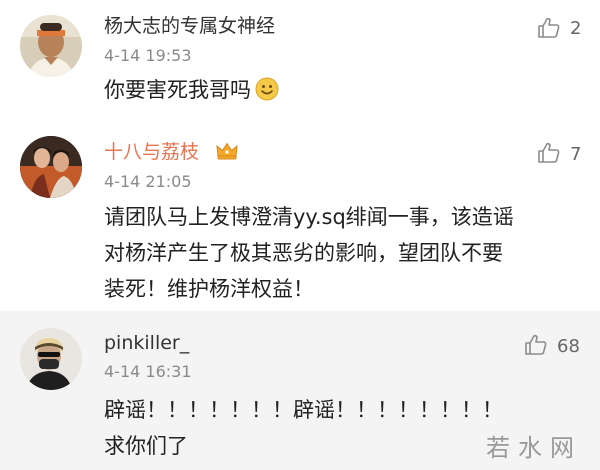 This screenshot has width=600, height=470. What do you see at coordinates (309, 217) in the screenshot?
I see `comment-text-line: 请团队马上发博澄清yy.sq绯闻一事，该造谣` at bounding box center [309, 217].